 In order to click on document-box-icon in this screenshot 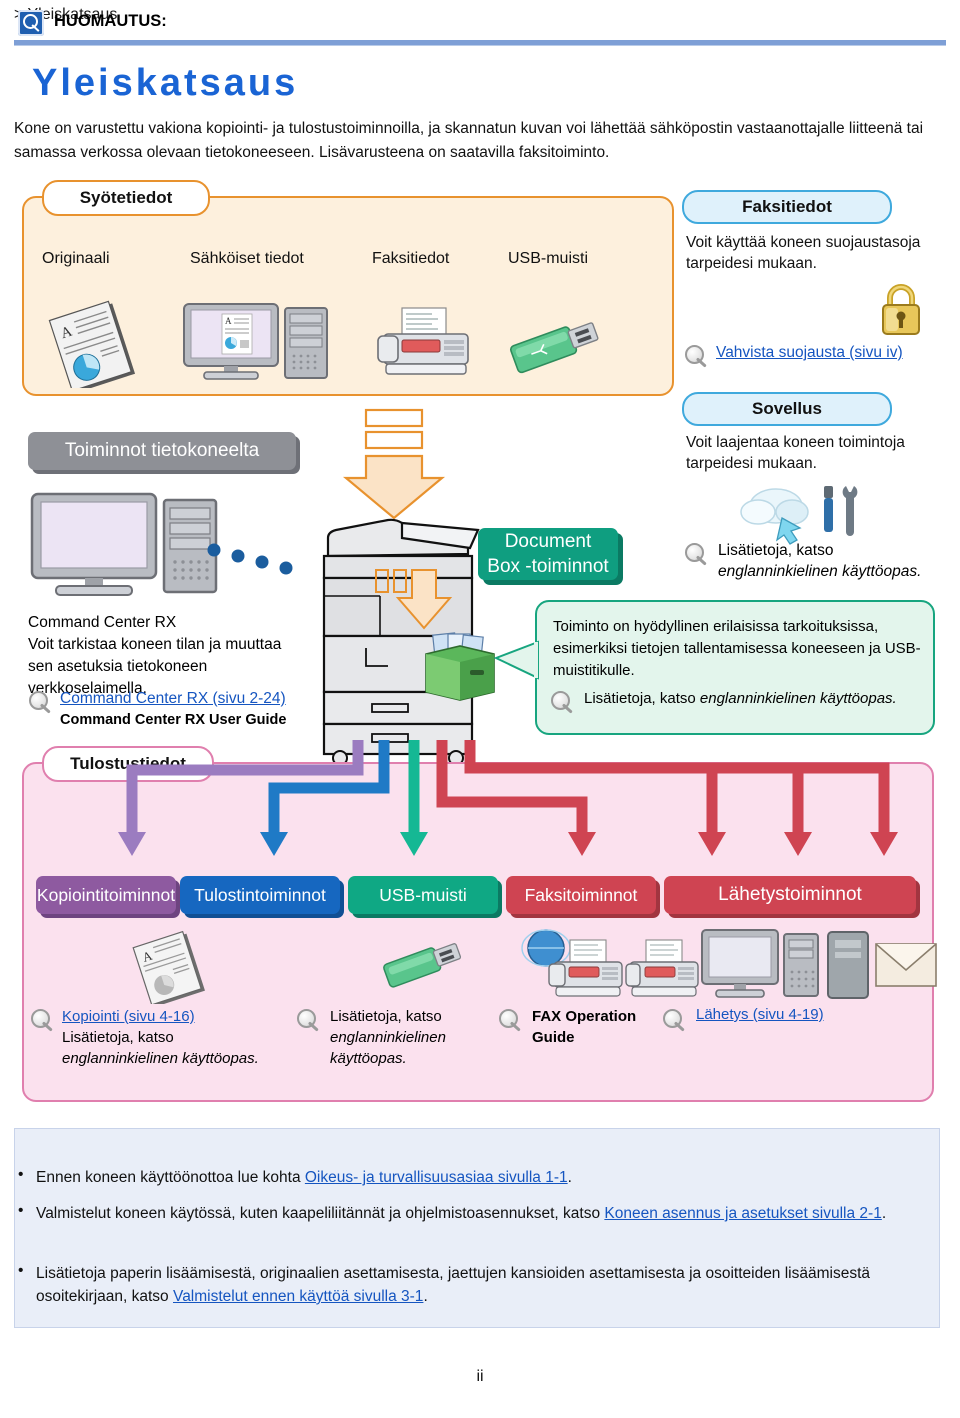, I will do `click(460, 666)`.